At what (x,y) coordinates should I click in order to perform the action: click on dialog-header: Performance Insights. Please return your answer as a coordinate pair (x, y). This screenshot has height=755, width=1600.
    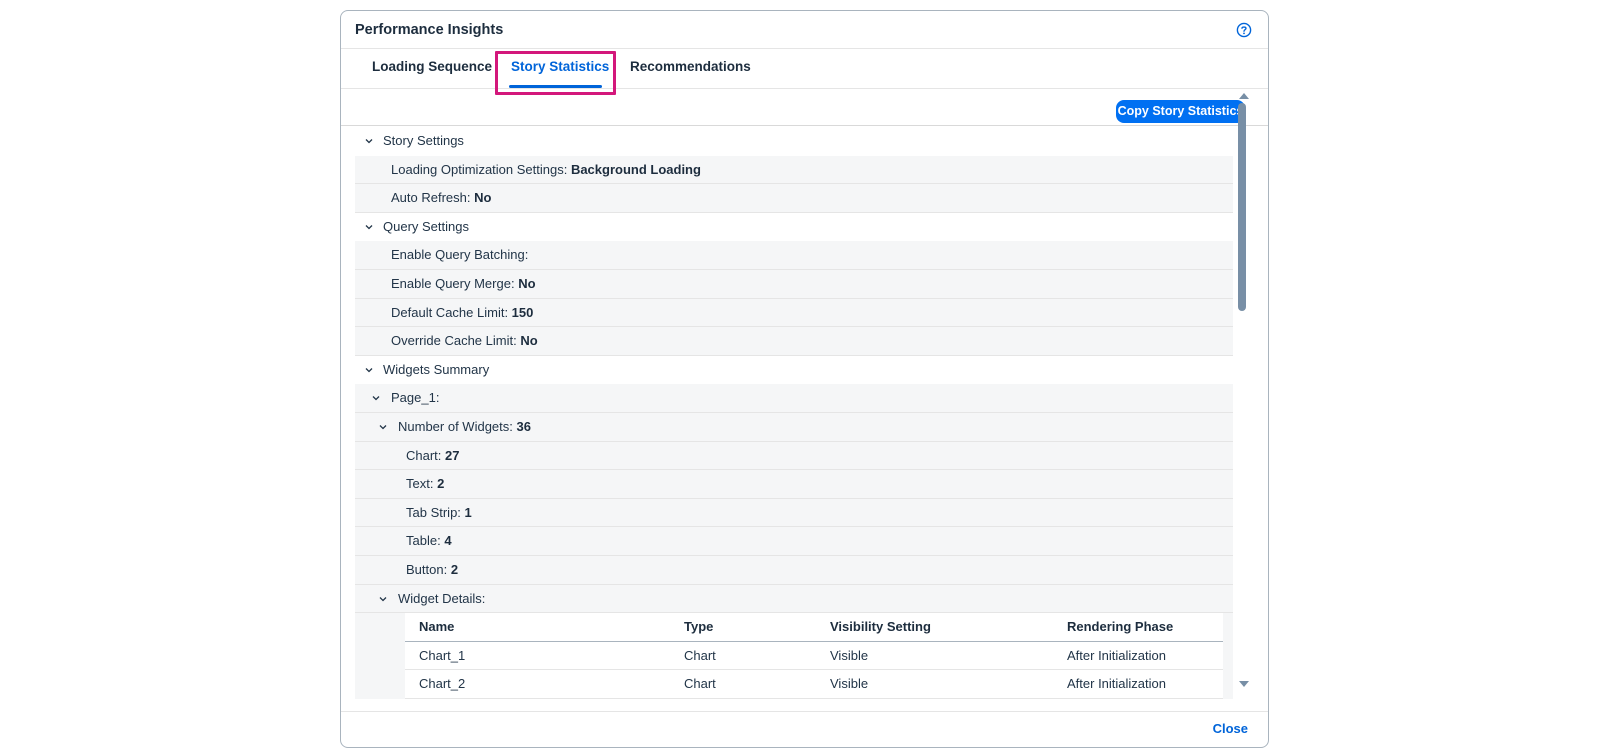
    Looking at the image, I should click on (804, 30).